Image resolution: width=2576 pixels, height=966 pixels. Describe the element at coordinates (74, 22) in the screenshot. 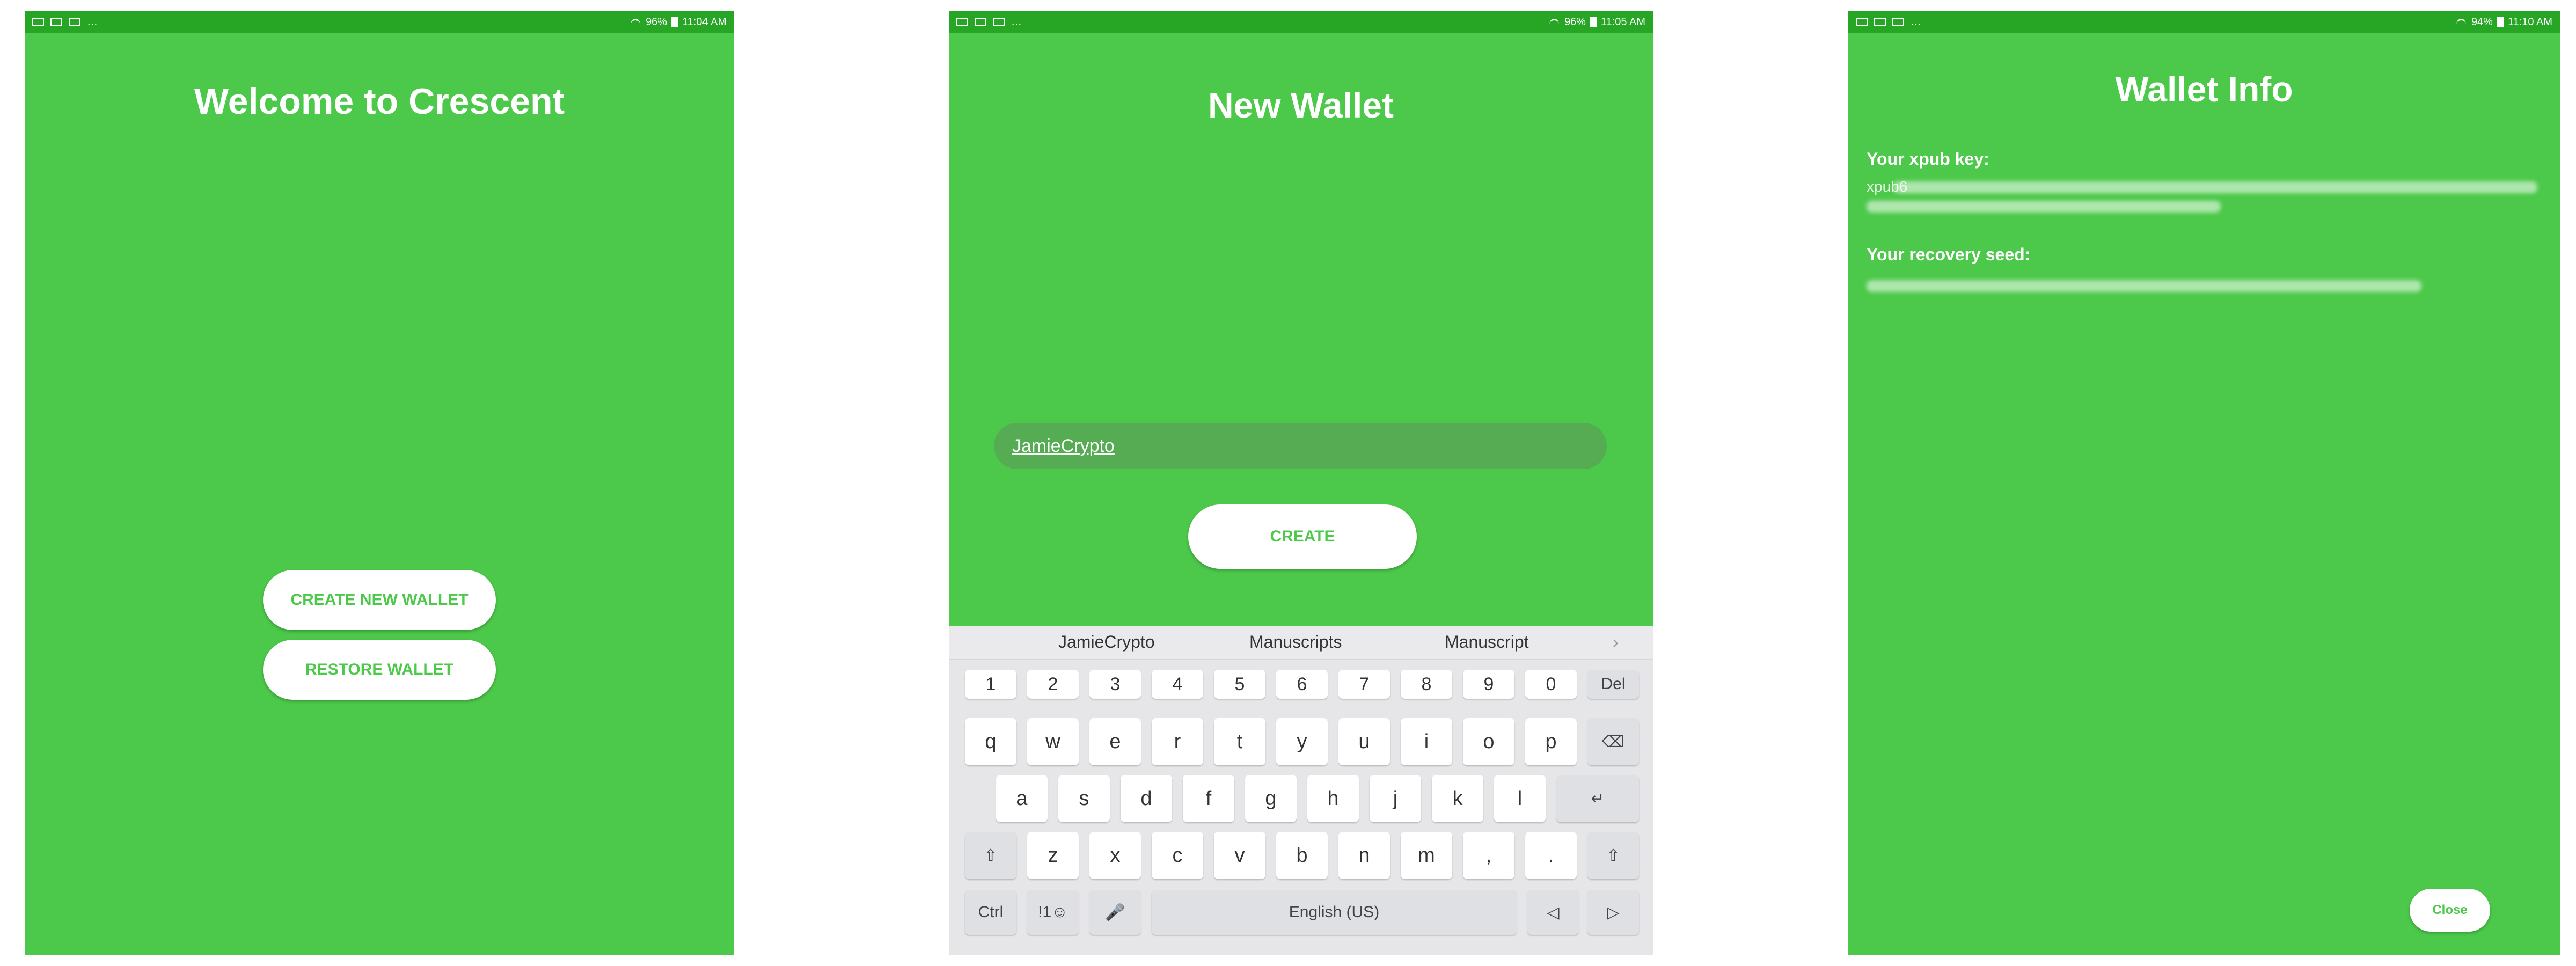

I see `youtube-icon` at that location.